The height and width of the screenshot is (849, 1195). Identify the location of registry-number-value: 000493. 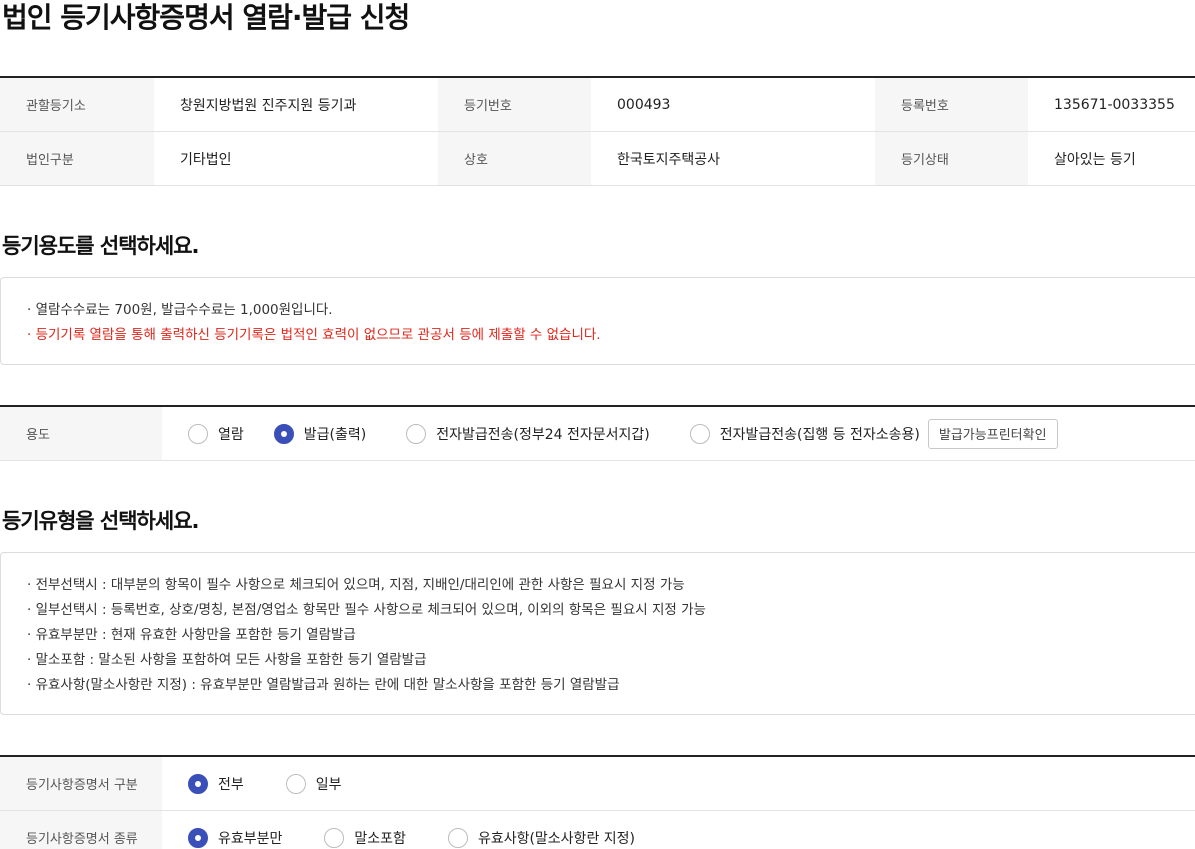
(644, 104).